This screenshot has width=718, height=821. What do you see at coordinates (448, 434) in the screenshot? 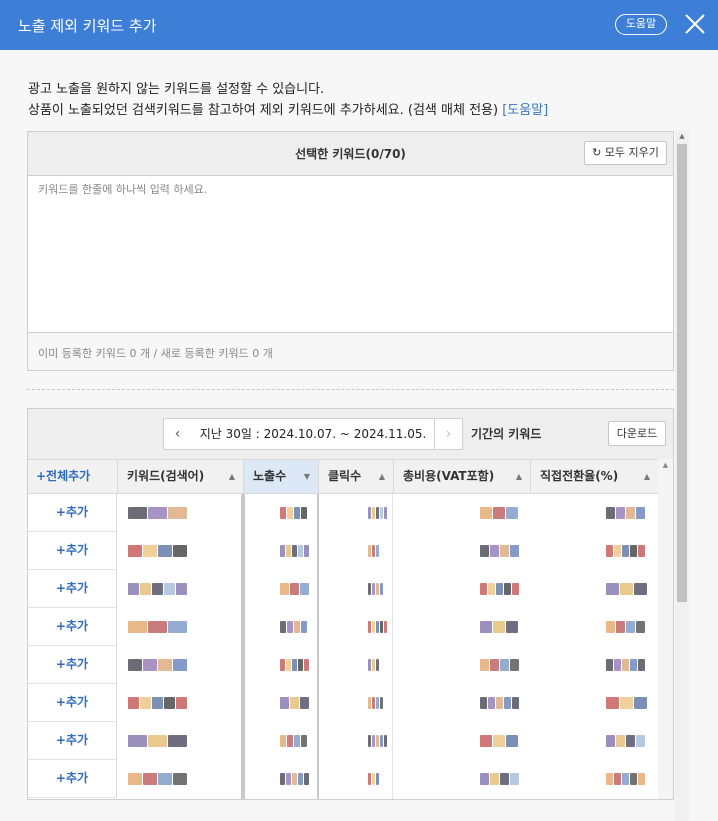
I see `next-period-button: ›` at bounding box center [448, 434].